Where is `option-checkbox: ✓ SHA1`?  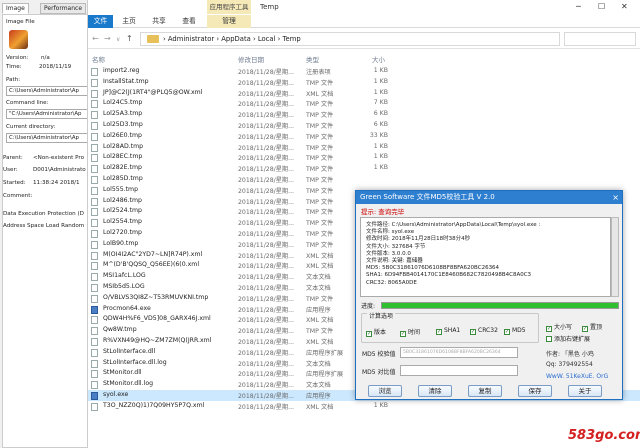
option-checkbox: ✓ SHA1 is located at coordinates (448, 331).